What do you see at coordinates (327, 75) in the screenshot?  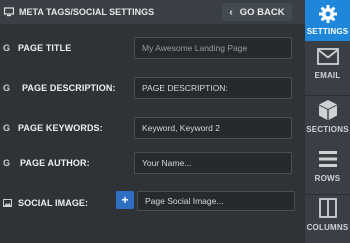 I see `sidebar-label-email: EMAIL` at bounding box center [327, 75].